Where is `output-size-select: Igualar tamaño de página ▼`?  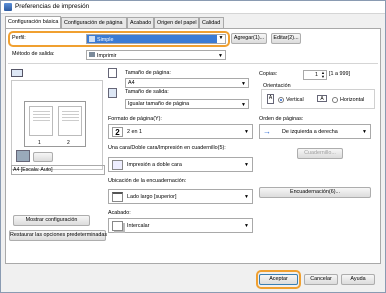 output-size-select: Igualar tamaño de página ▼ is located at coordinates (187, 104).